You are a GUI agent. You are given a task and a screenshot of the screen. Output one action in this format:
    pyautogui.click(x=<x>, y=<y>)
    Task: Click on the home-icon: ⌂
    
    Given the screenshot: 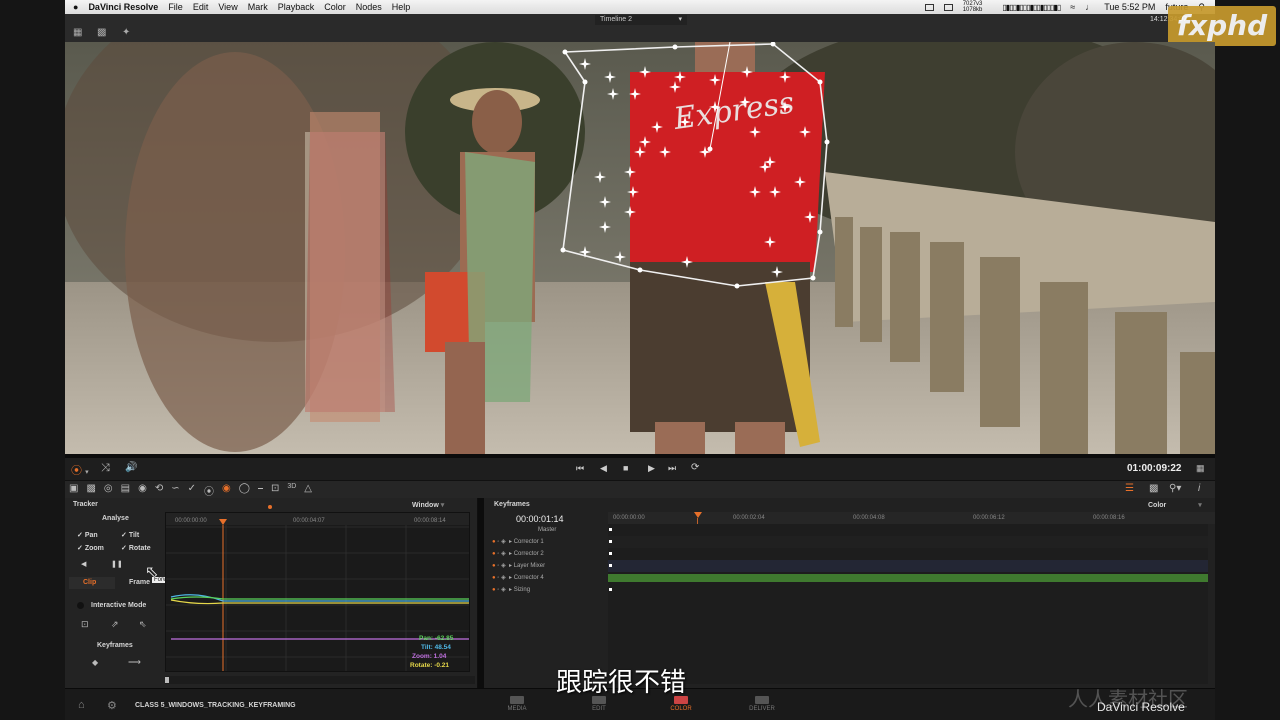 What is the action you would take?
    pyautogui.click(x=81, y=705)
    